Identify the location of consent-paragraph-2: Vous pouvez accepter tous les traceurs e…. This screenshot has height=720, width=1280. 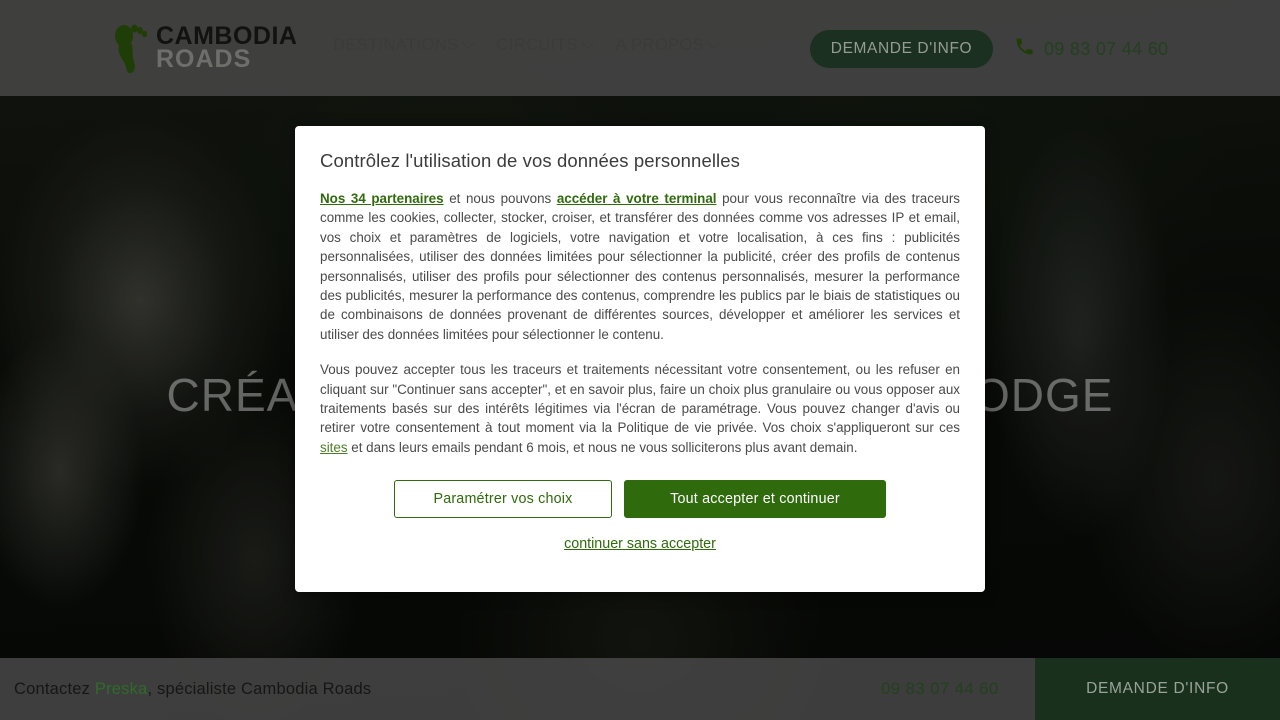
(640, 408).